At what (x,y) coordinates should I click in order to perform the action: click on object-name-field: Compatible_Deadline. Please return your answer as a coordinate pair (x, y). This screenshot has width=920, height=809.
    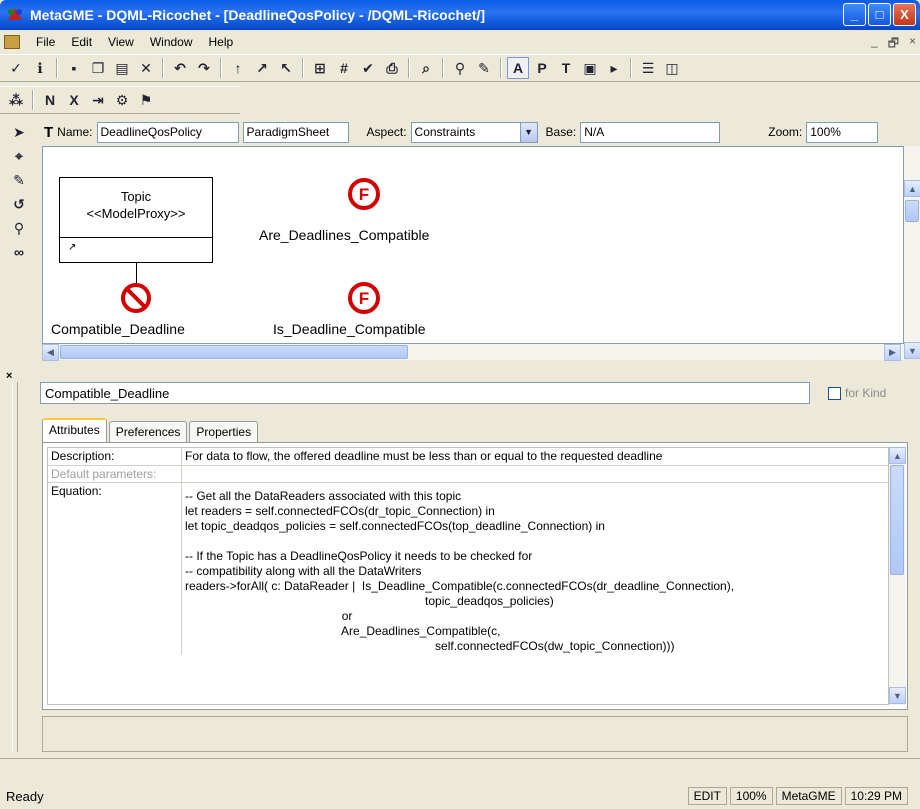
    Looking at the image, I should click on (425, 393).